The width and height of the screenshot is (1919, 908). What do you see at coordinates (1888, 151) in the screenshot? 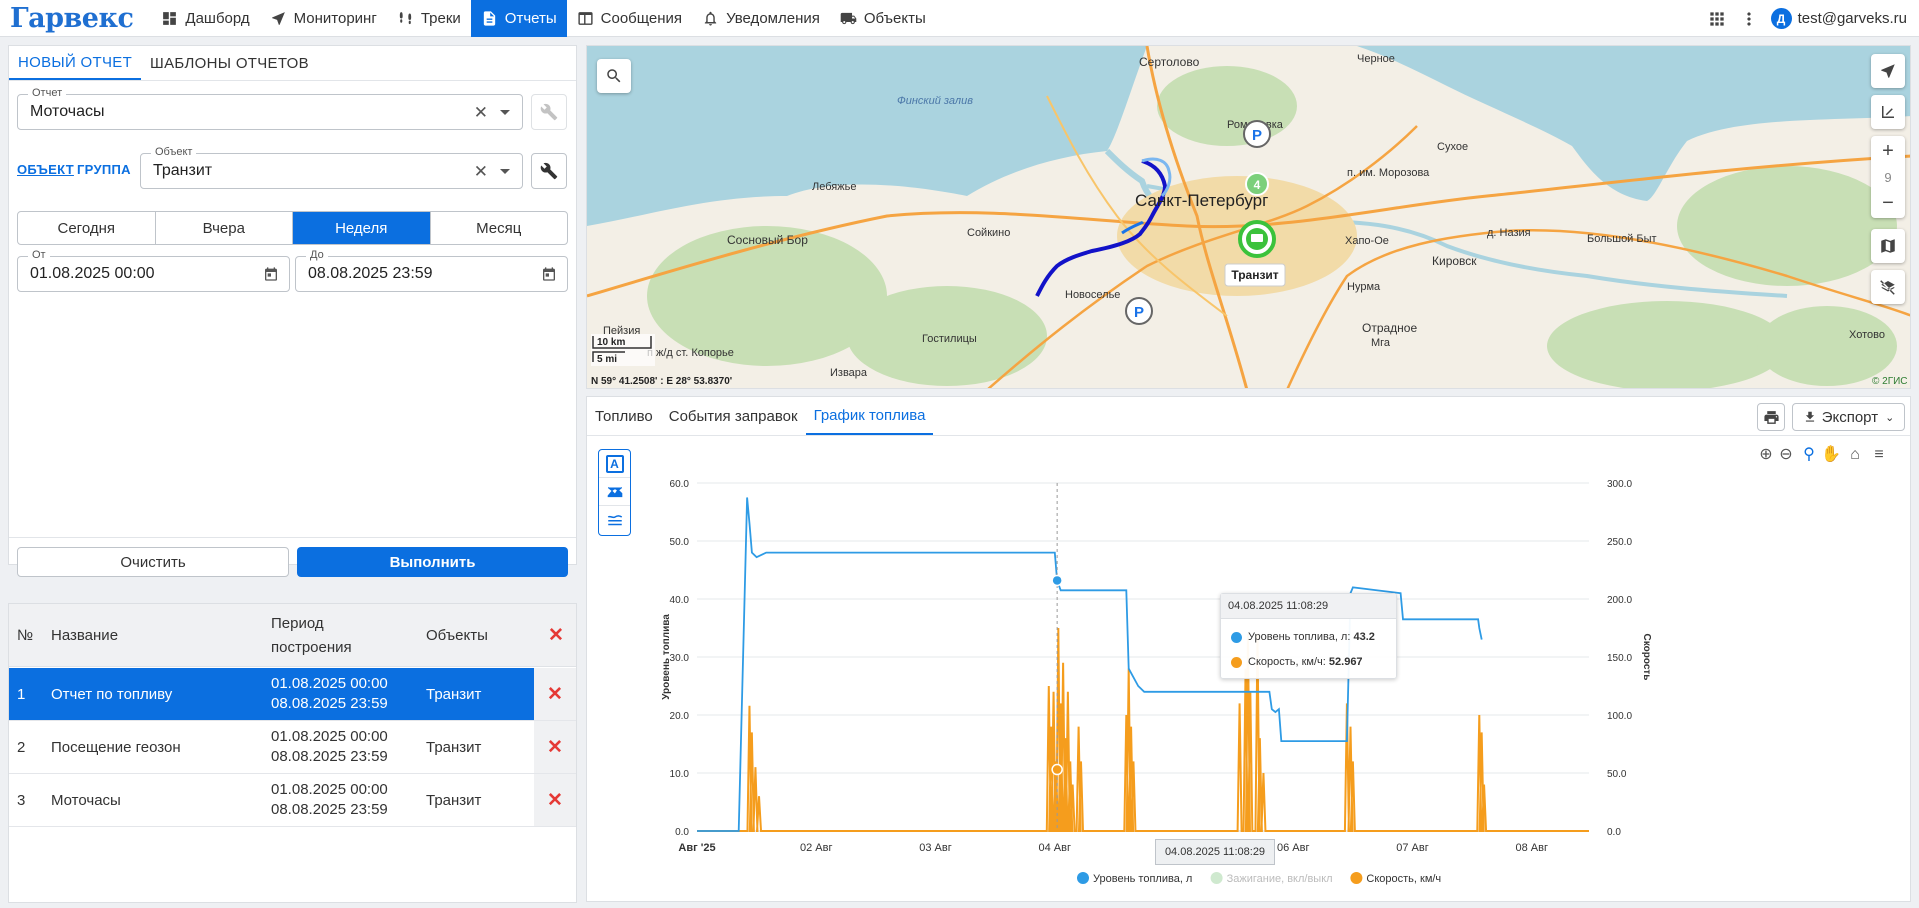
I see `zoom-in-icon: +` at bounding box center [1888, 151].